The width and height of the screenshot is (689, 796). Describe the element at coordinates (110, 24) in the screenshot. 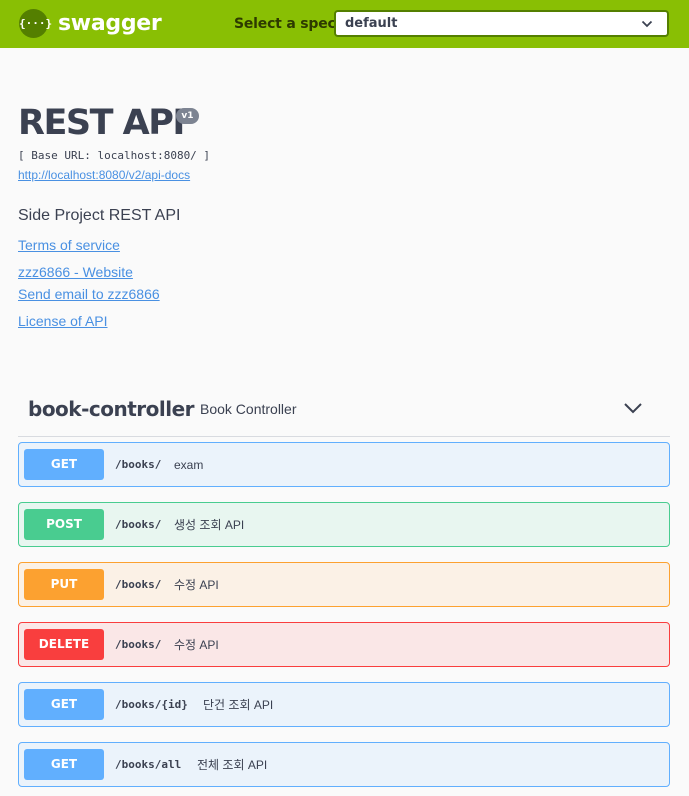

I see `brand-name: swagger` at that location.